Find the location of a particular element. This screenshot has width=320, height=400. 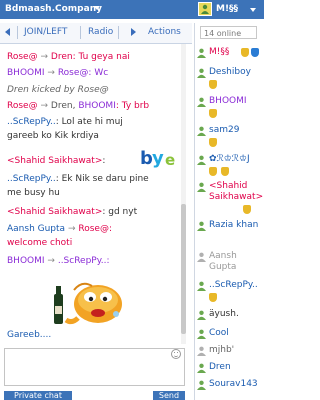

app-title: Bdmaash.Company is located at coordinates (53, 9).